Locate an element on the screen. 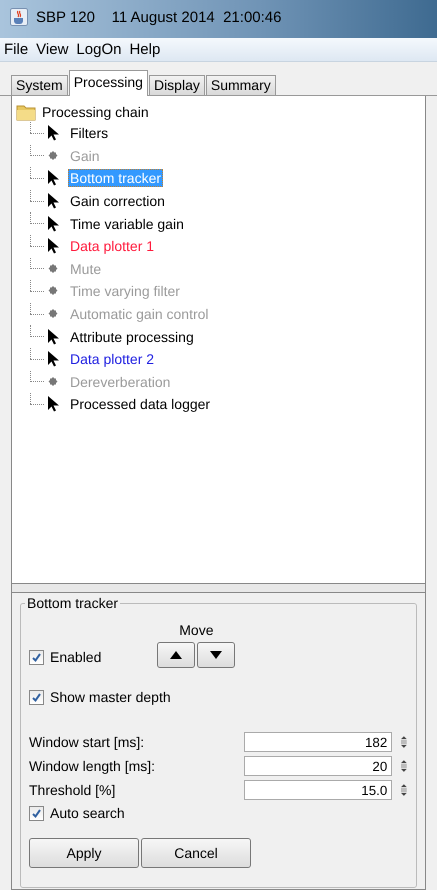  menu-item: File is located at coordinates (16, 49).